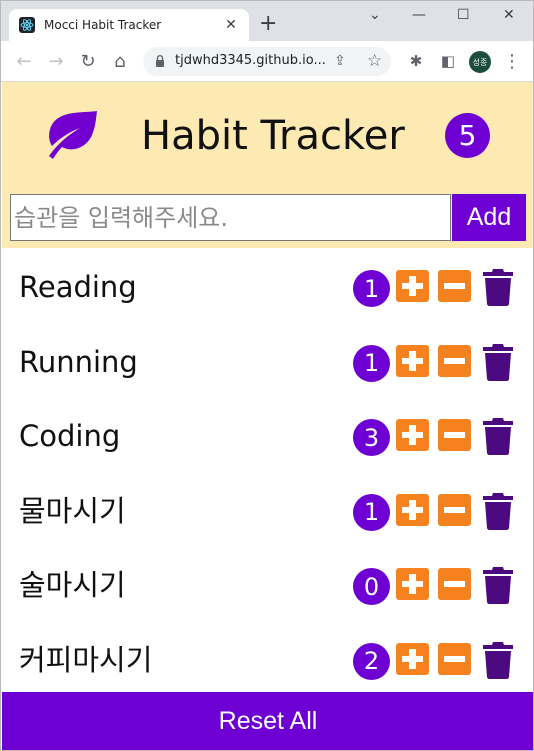  Describe the element at coordinates (72, 510) in the screenshot. I see `habit-name: 물마시기` at that location.